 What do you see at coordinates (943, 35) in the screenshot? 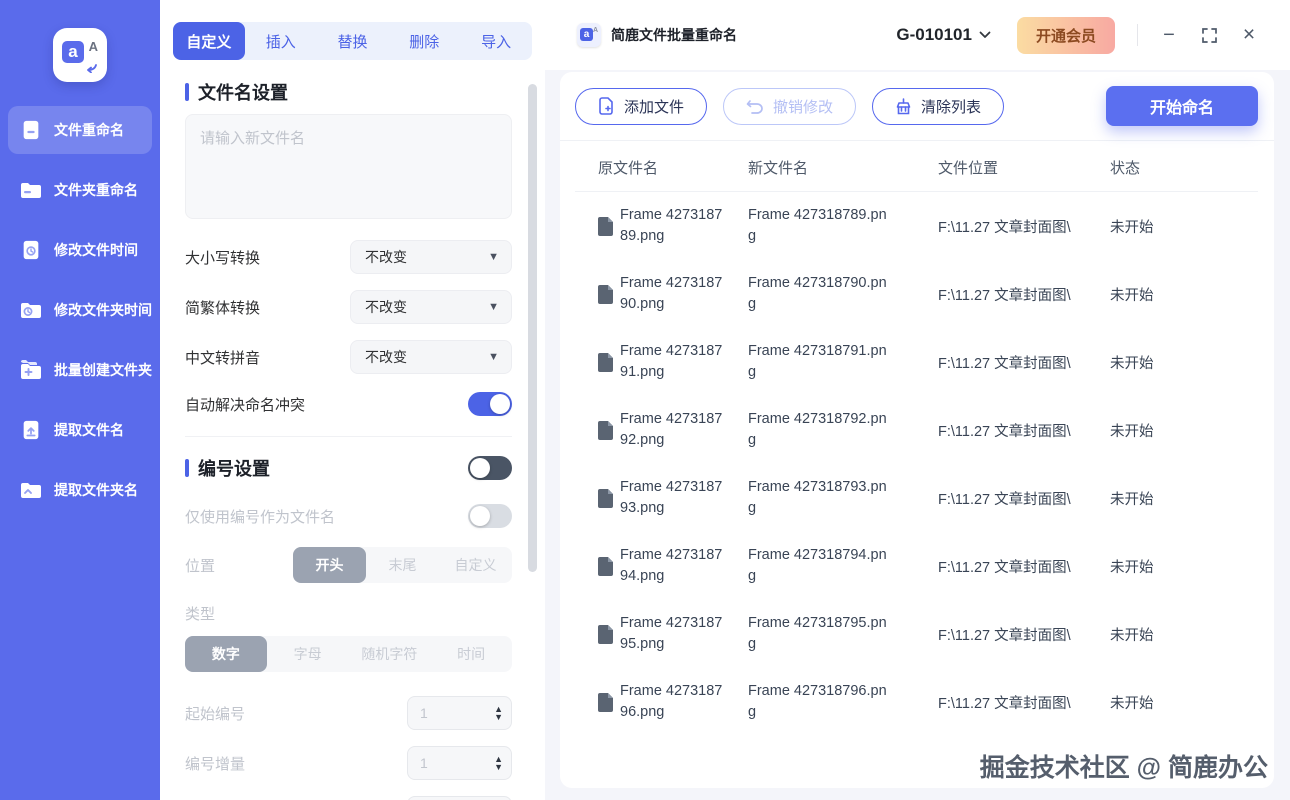
I see `version-dropdown: G-010101` at bounding box center [943, 35].